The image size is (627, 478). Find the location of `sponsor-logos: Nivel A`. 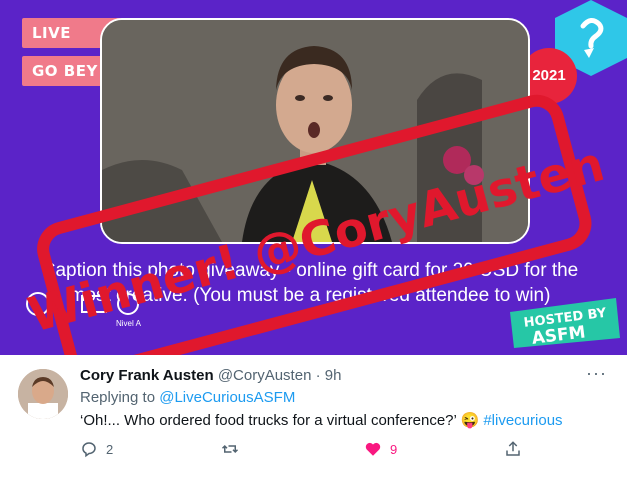

sponsor-logos: Nivel A is located at coordinates (84, 310).